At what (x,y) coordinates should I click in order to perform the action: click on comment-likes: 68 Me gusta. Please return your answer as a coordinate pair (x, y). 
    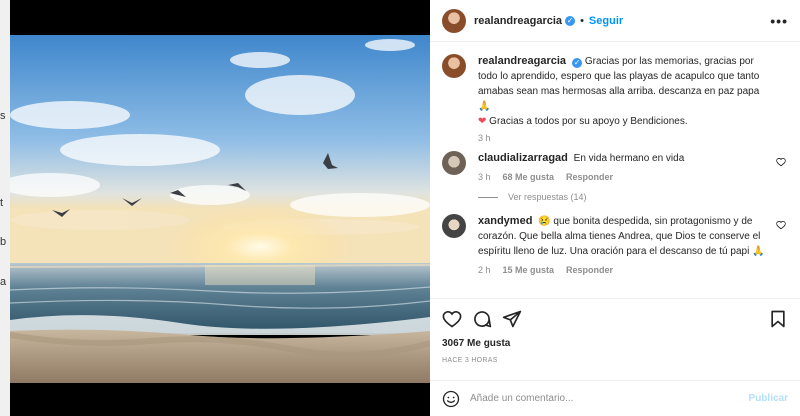
    Looking at the image, I should click on (529, 177).